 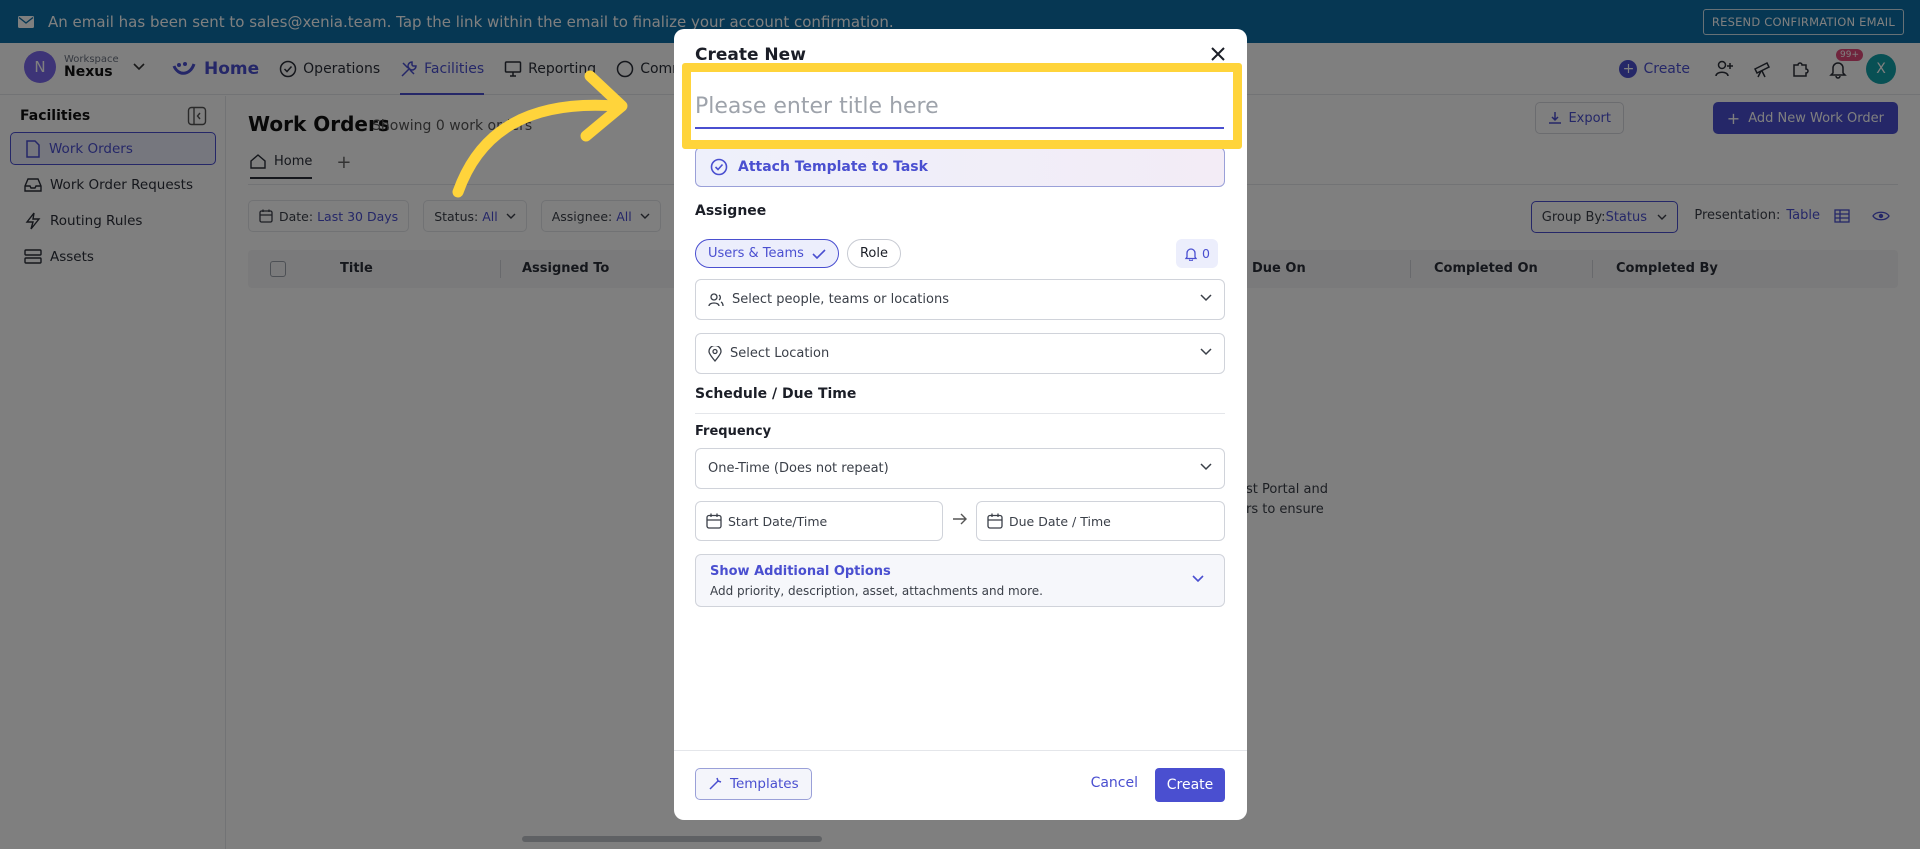 I want to click on attach-template-button: Attach Template to Task, so click(x=960, y=167).